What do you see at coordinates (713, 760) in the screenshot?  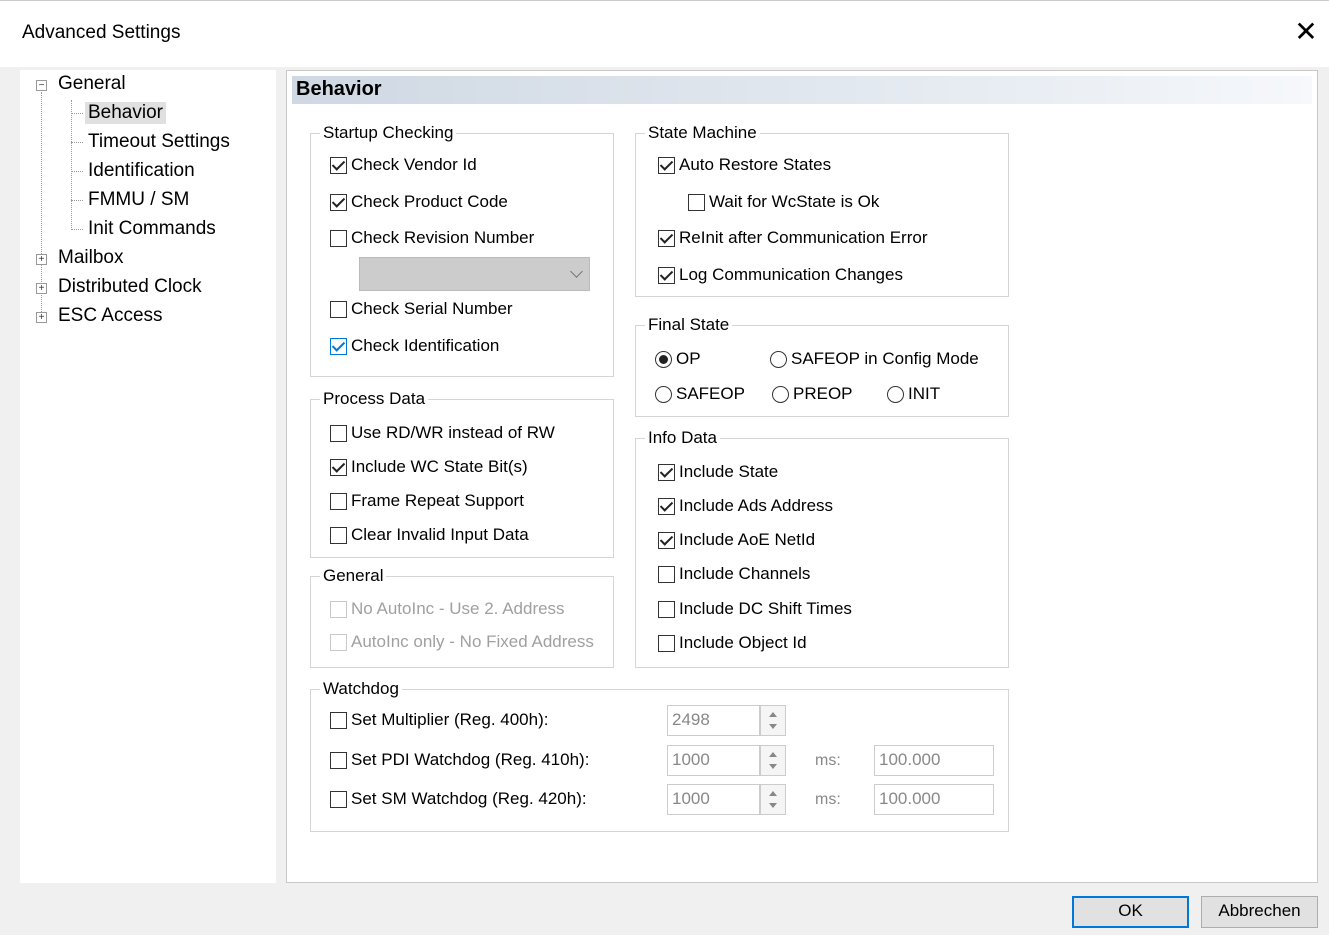 I see `pdi-watchdog-input: 1000` at bounding box center [713, 760].